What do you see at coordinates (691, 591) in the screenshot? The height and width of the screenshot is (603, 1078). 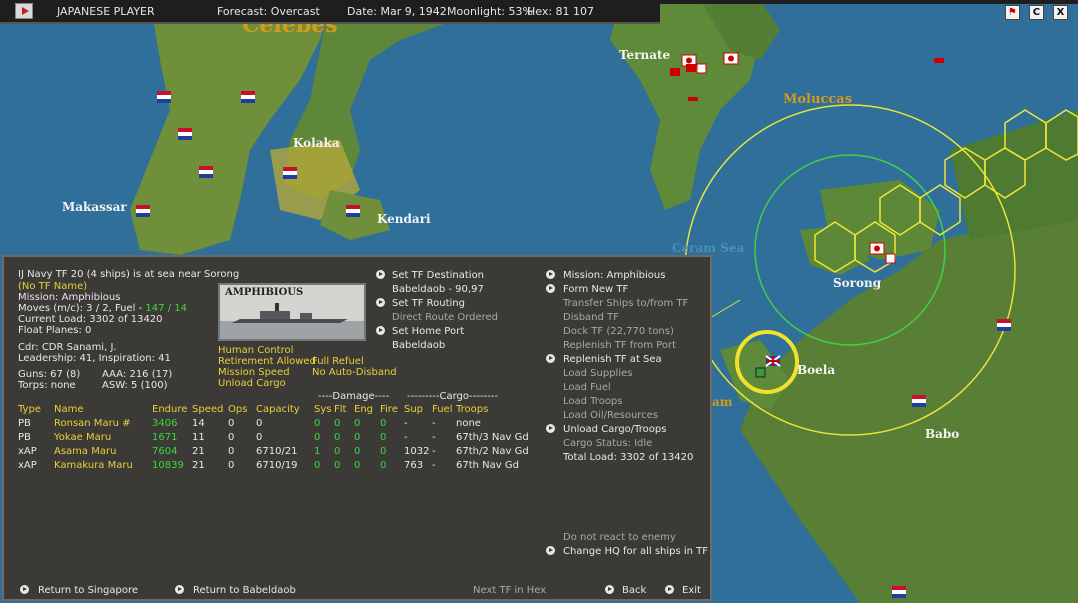 I see `exit-button: Exit` at bounding box center [691, 591].